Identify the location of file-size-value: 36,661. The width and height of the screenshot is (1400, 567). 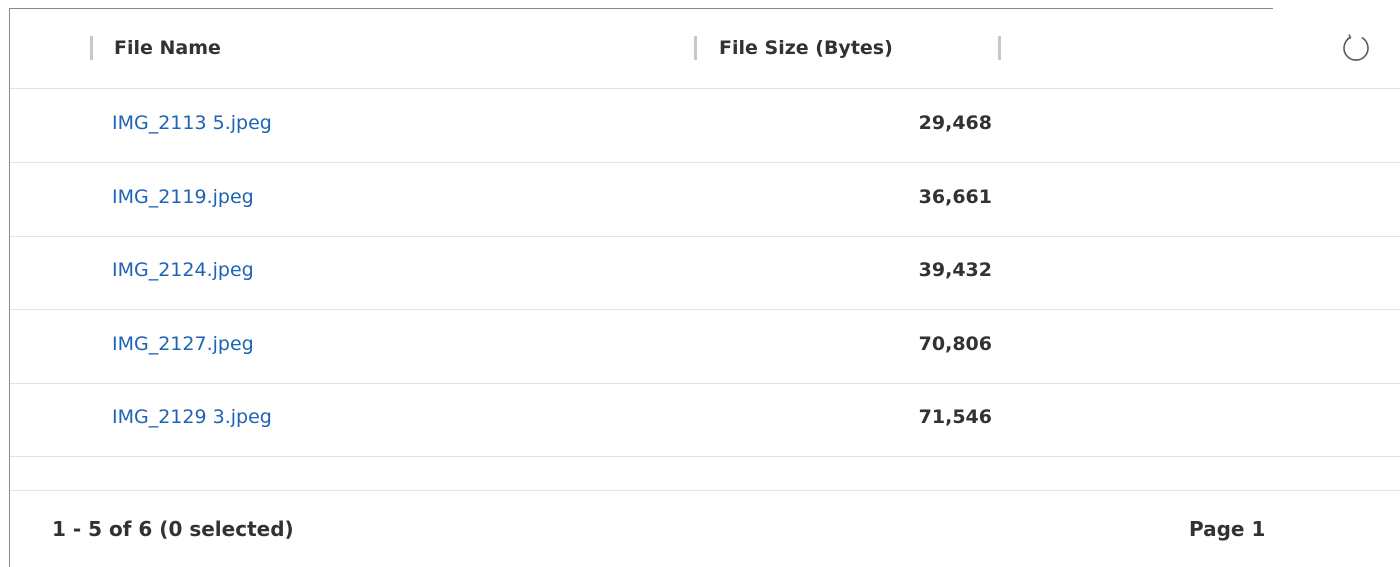
(955, 197).